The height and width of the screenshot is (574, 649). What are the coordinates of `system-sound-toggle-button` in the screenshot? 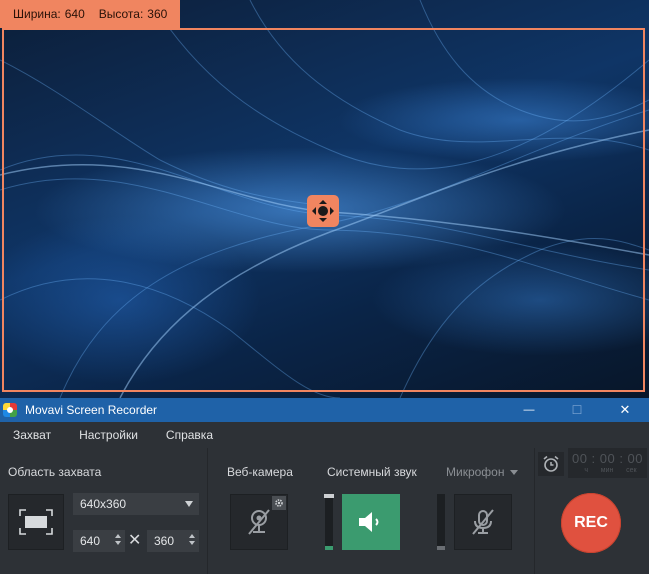 It's located at (371, 522).